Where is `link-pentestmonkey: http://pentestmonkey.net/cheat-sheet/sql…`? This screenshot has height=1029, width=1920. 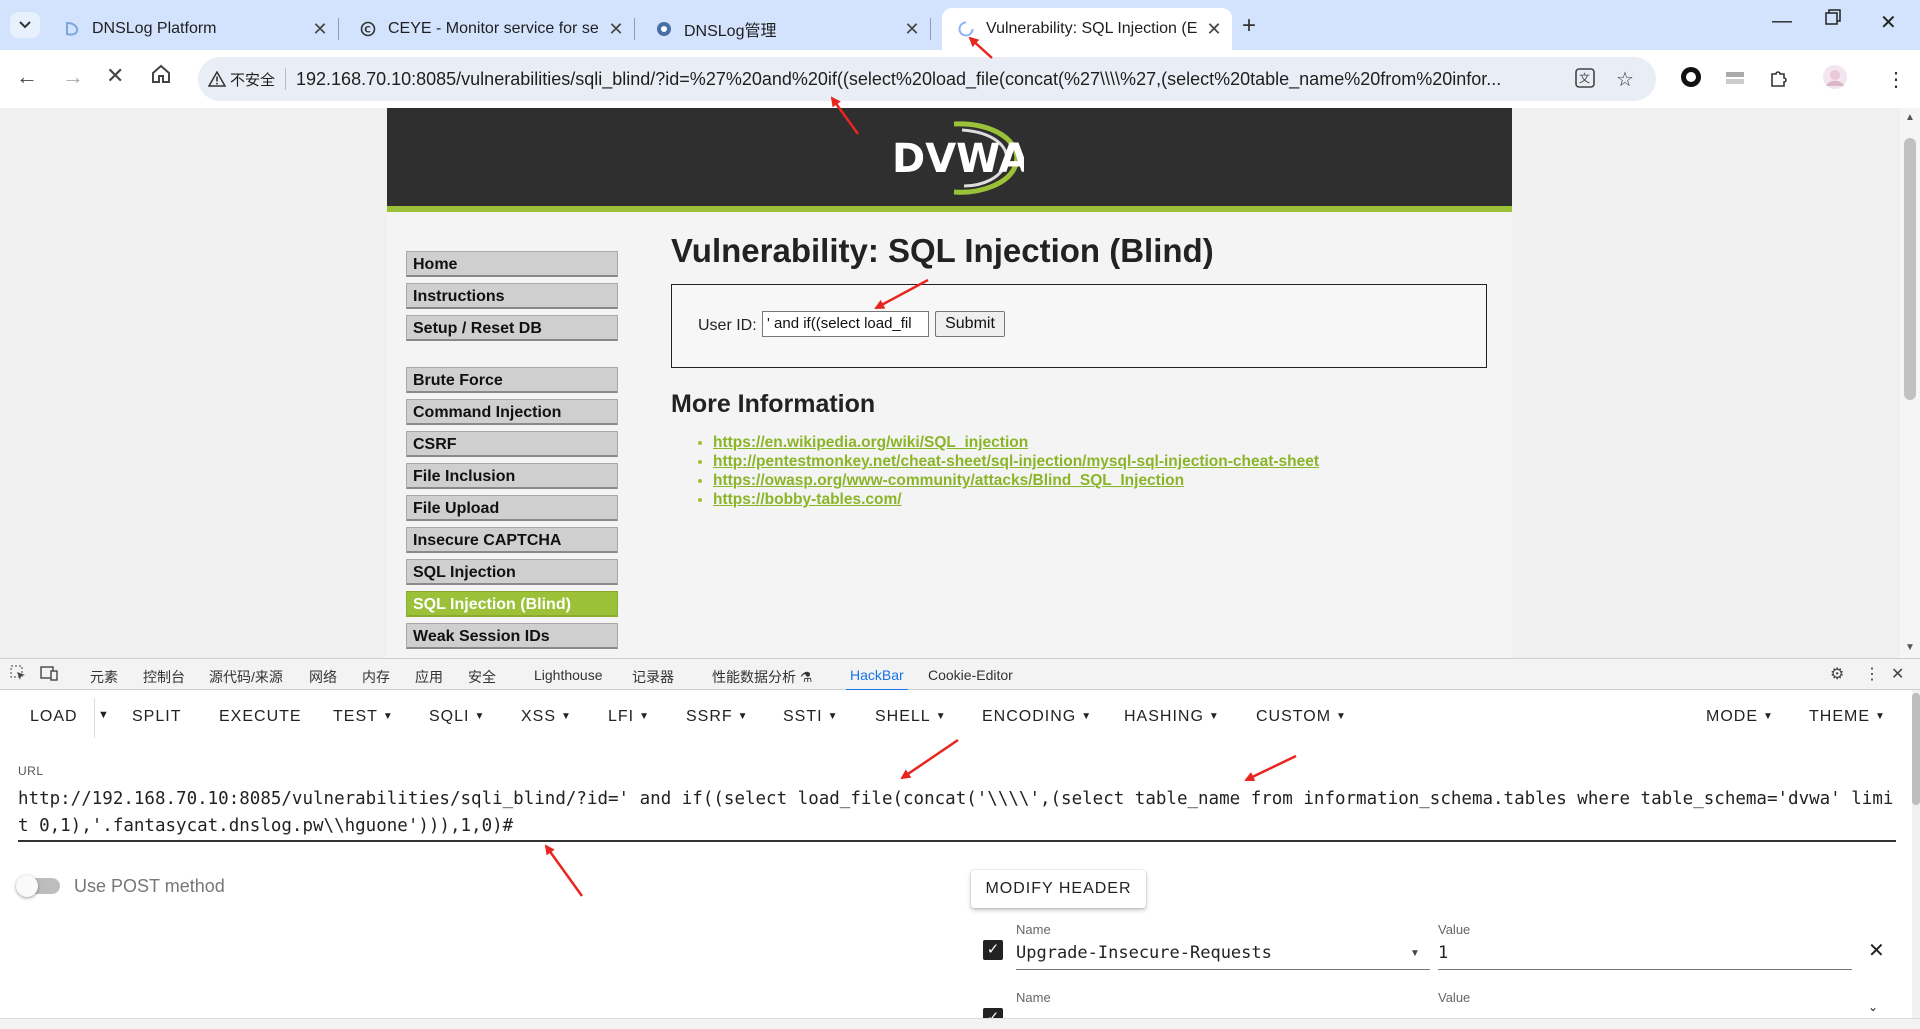 link-pentestmonkey: http://pentestmonkey.net/cheat-sheet/sql… is located at coordinates (1016, 461).